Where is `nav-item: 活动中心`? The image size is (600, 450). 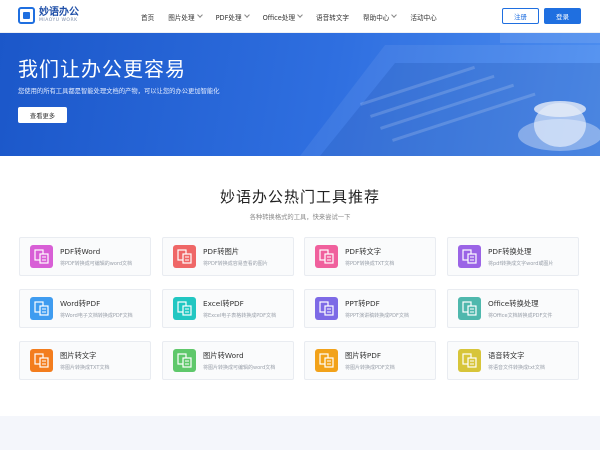 nav-item: 活动中心 is located at coordinates (423, 17).